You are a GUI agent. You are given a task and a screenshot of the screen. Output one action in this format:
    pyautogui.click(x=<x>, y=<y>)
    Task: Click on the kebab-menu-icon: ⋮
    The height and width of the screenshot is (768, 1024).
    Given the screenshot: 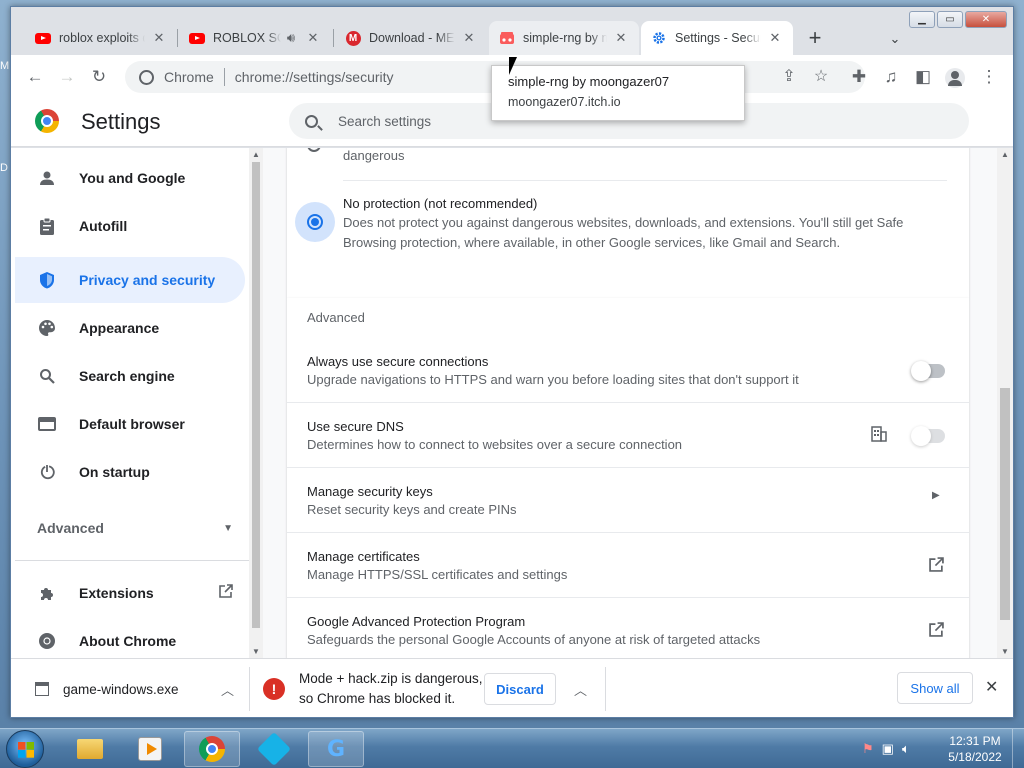 What is the action you would take?
    pyautogui.click(x=989, y=77)
    